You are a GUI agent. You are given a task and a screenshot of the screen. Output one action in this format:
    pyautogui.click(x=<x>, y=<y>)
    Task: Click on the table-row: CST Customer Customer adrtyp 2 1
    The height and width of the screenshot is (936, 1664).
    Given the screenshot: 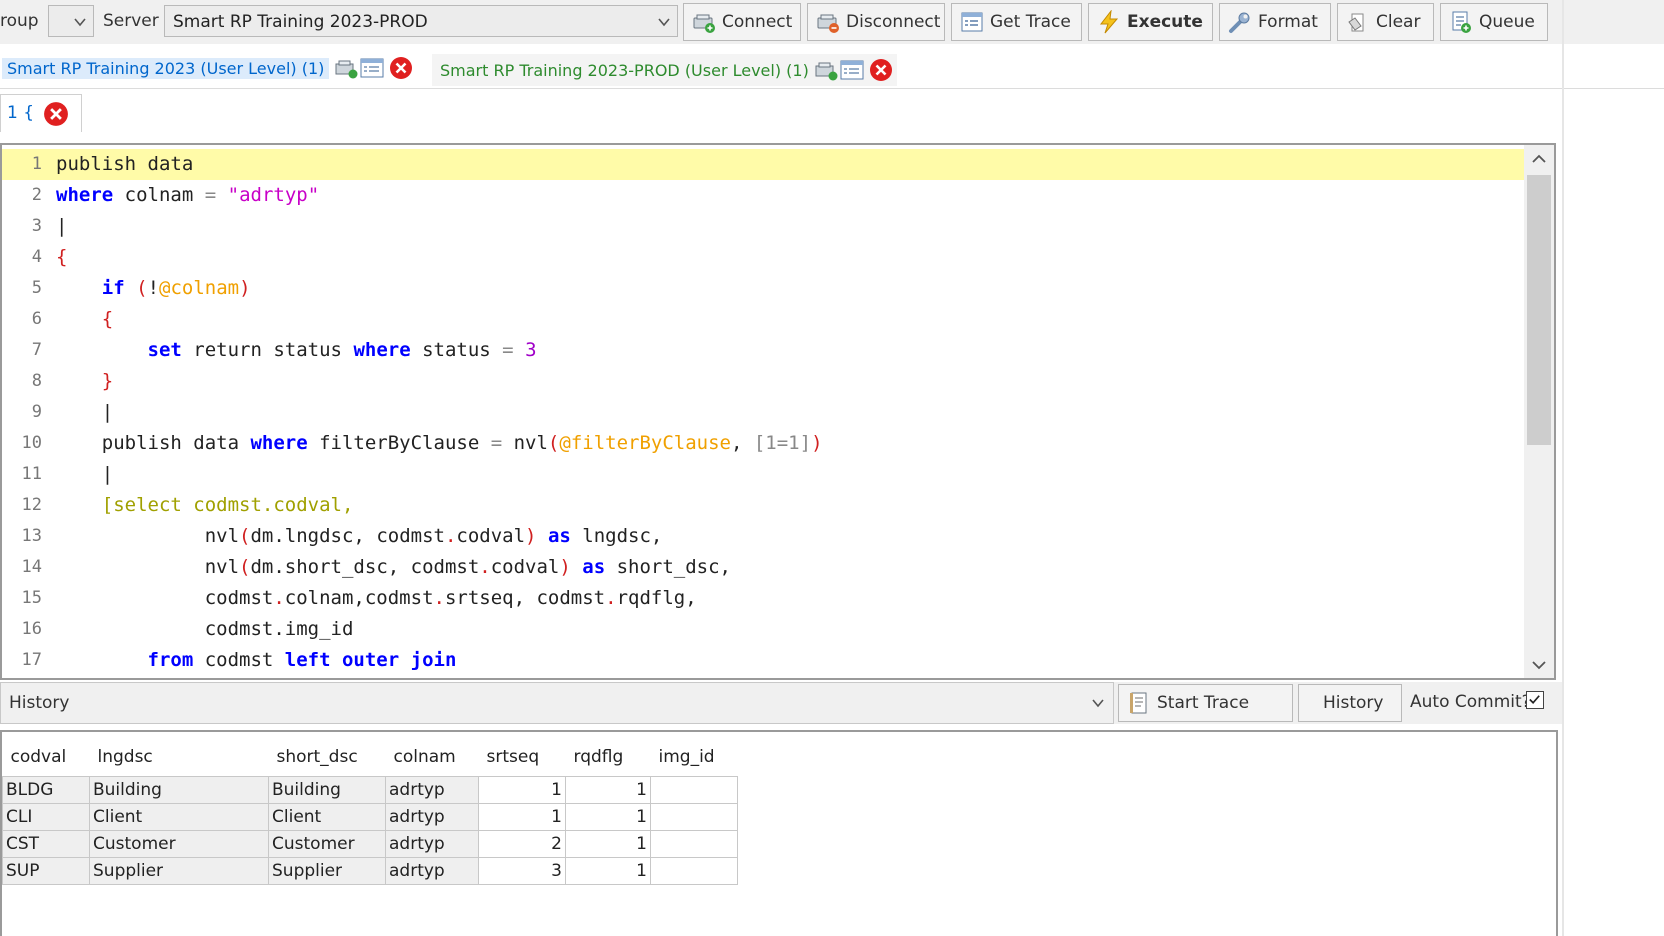 What is the action you would take?
    pyautogui.click(x=370, y=844)
    